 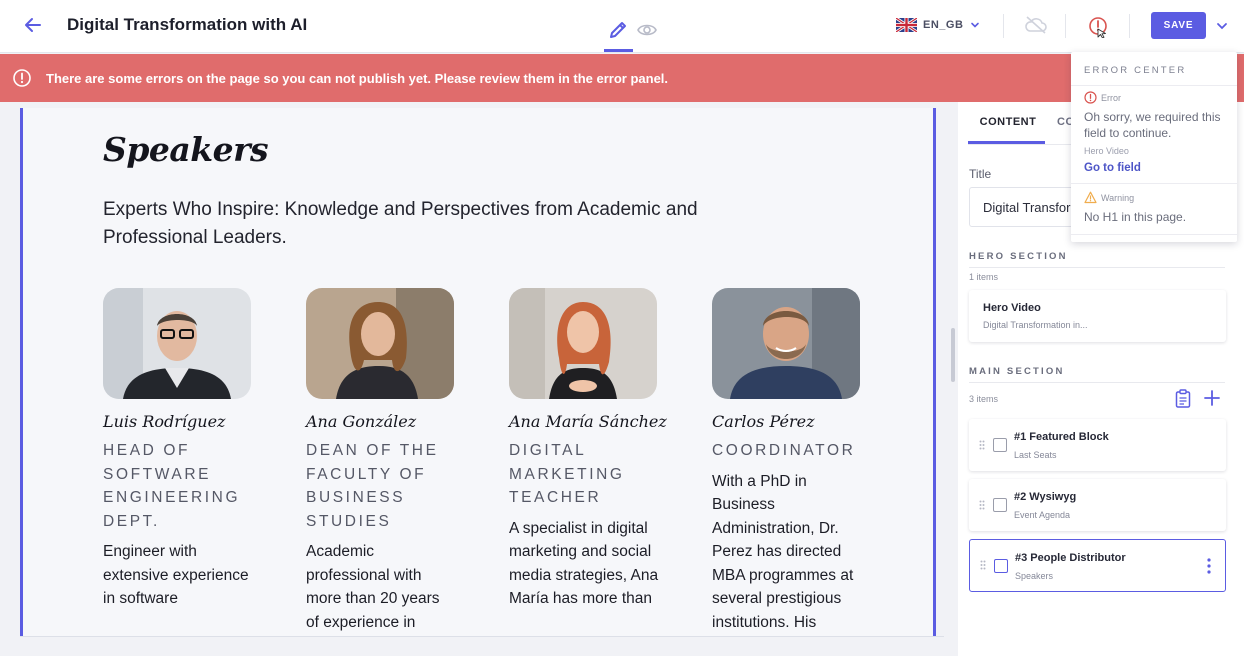 What do you see at coordinates (1222, 26) in the screenshot?
I see `save-options-chevron-icon` at bounding box center [1222, 26].